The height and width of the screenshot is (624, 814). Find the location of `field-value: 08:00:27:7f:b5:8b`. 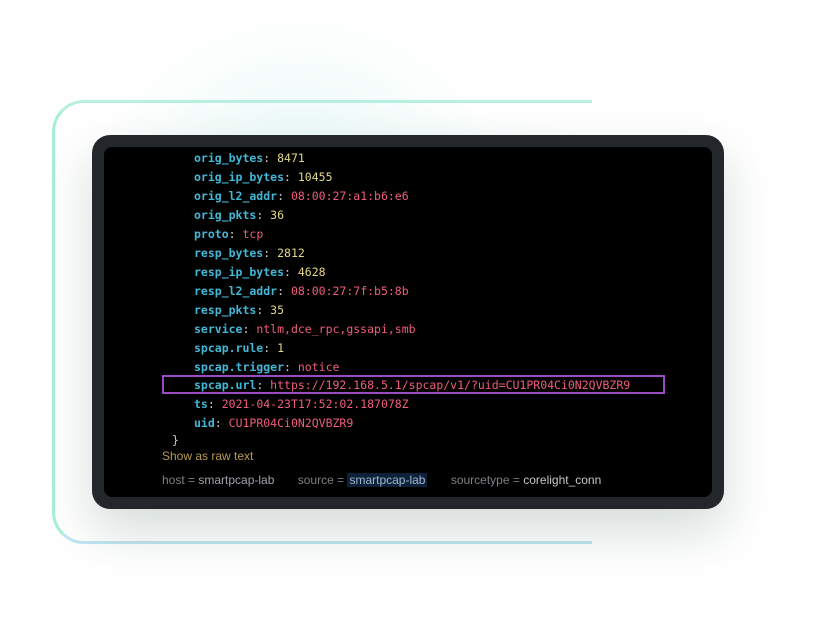

field-value: 08:00:27:7f:b5:8b is located at coordinates (349, 291).